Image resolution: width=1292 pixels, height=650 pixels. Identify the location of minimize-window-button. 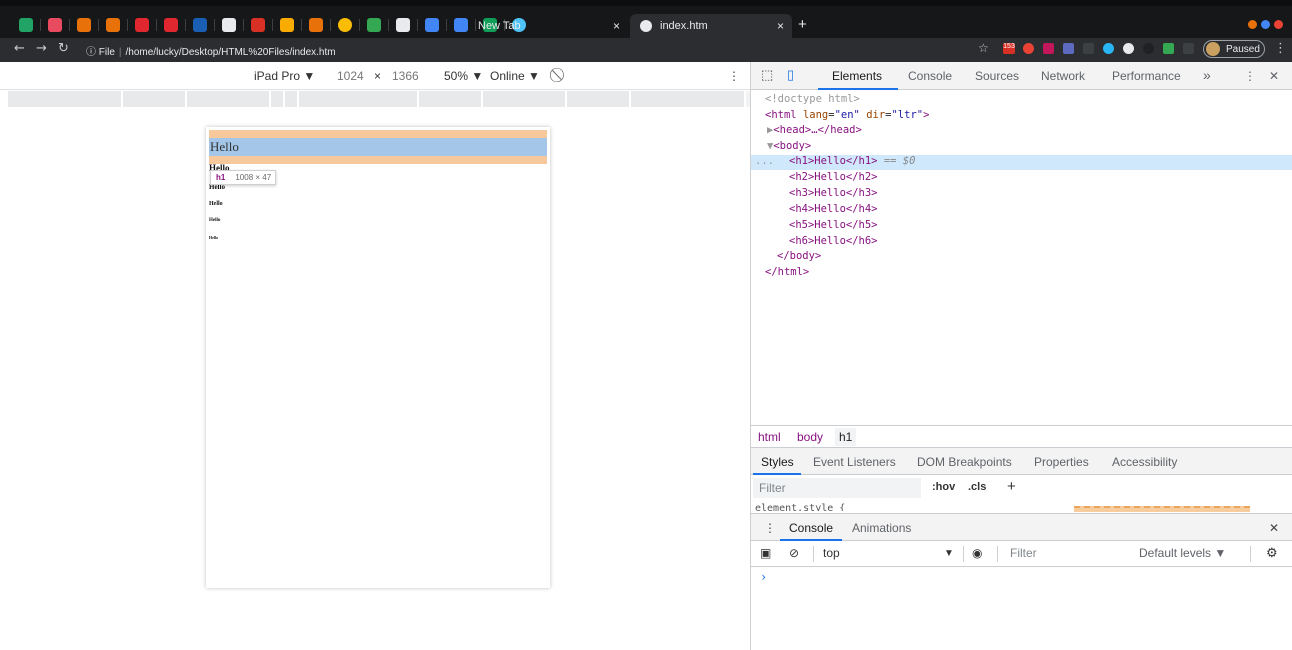
(1252, 24).